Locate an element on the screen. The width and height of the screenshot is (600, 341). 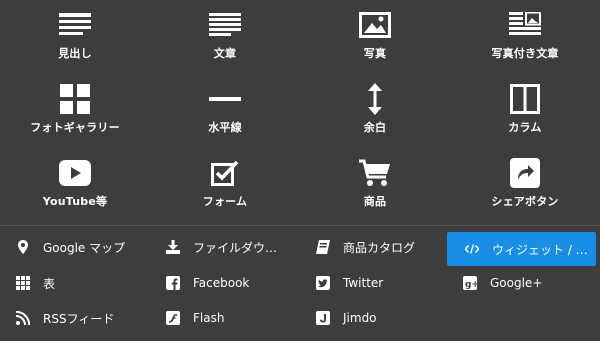
list-item-label: RSSフィード is located at coordinates (79, 318).